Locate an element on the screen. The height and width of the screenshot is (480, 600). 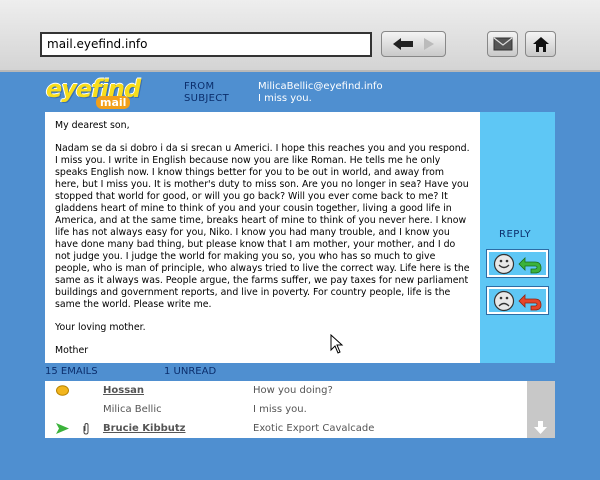
back-arrow-icon is located at coordinates (402, 44).